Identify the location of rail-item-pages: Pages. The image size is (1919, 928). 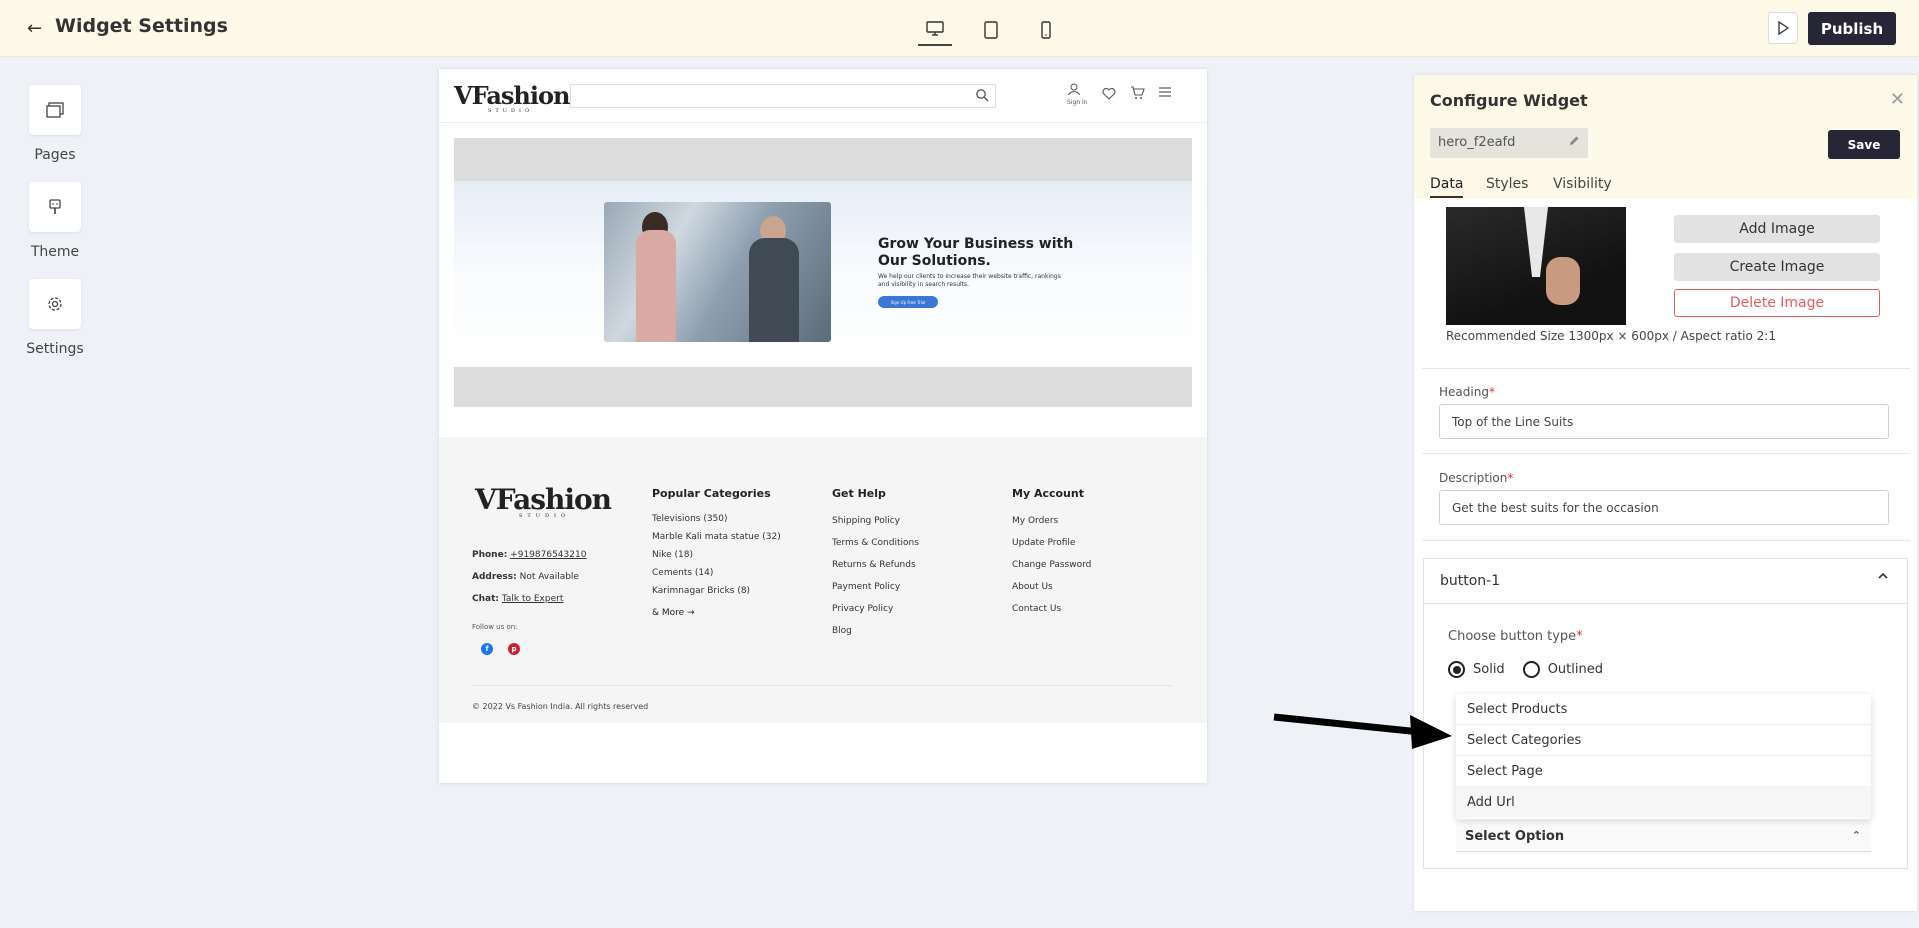
(55, 124).